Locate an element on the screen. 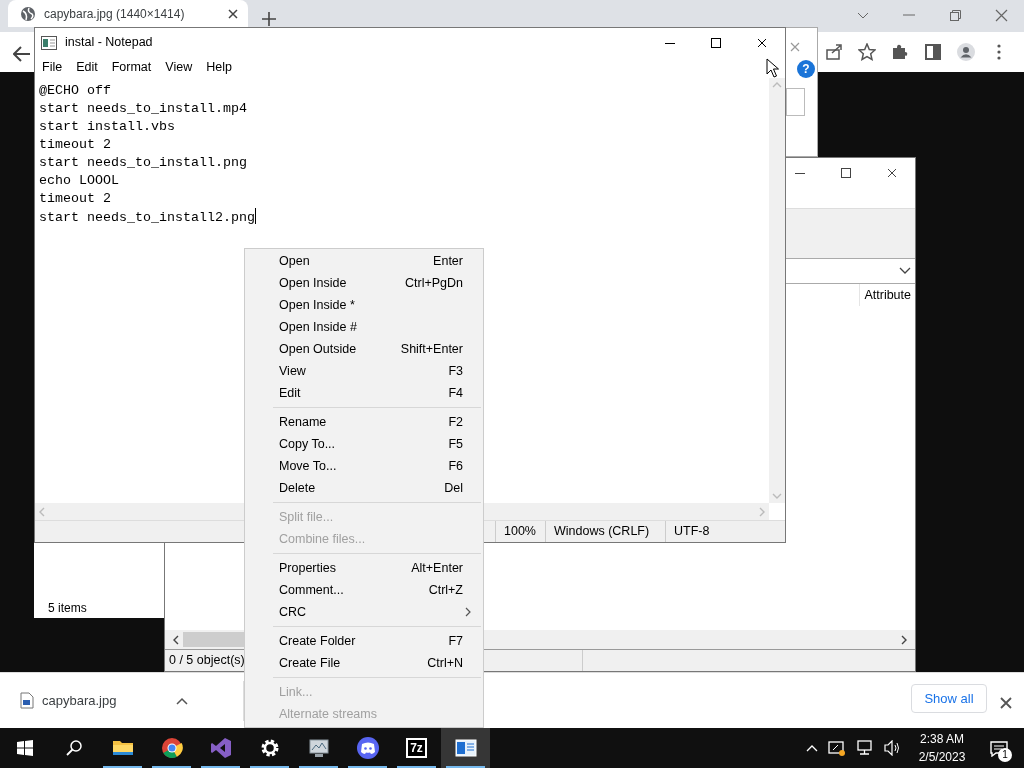 The width and height of the screenshot is (1024, 768). show-all-button: Show all is located at coordinates (949, 698).